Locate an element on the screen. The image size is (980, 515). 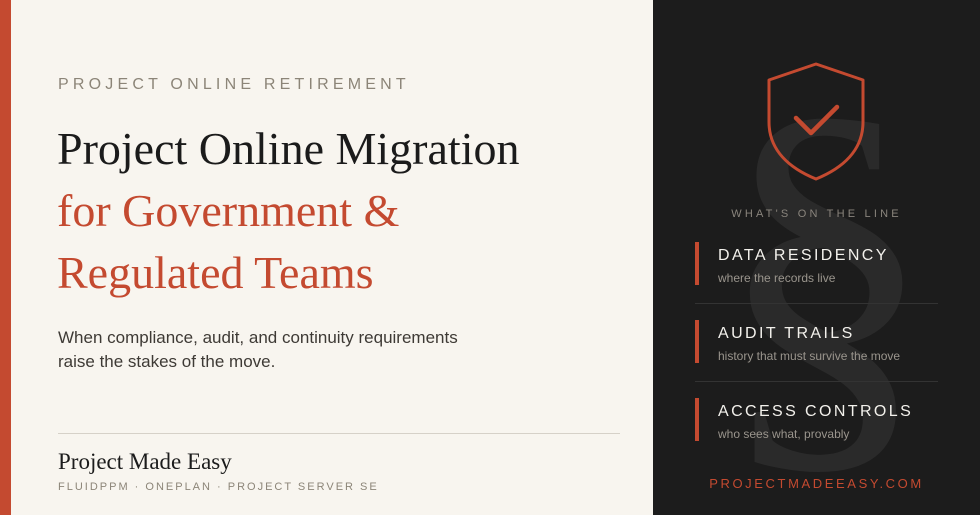
item-label: ACCESS CONTROLS is located at coordinates (816, 411).